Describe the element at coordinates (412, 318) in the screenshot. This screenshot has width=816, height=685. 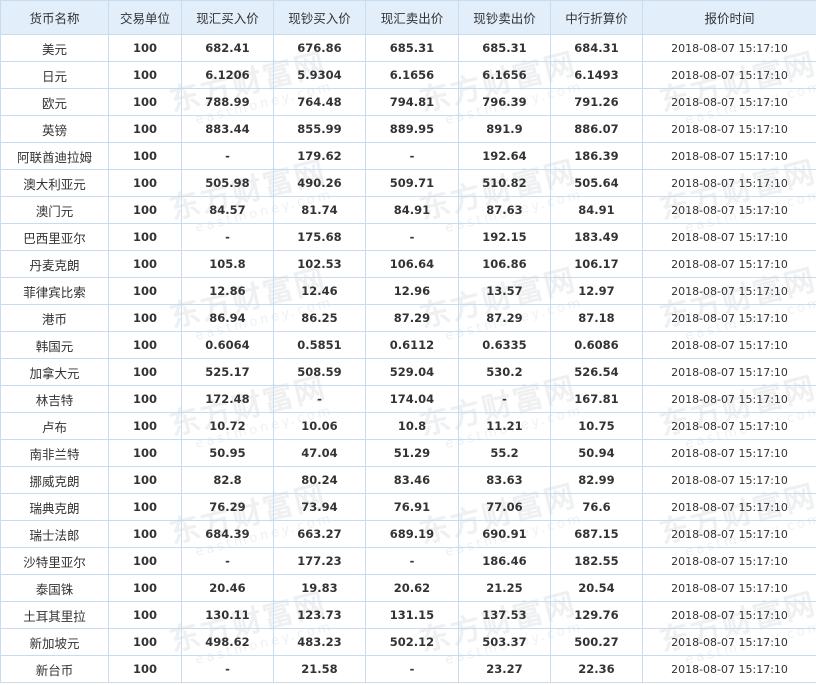
I see `cell-spot-sell: 87.29` at that location.